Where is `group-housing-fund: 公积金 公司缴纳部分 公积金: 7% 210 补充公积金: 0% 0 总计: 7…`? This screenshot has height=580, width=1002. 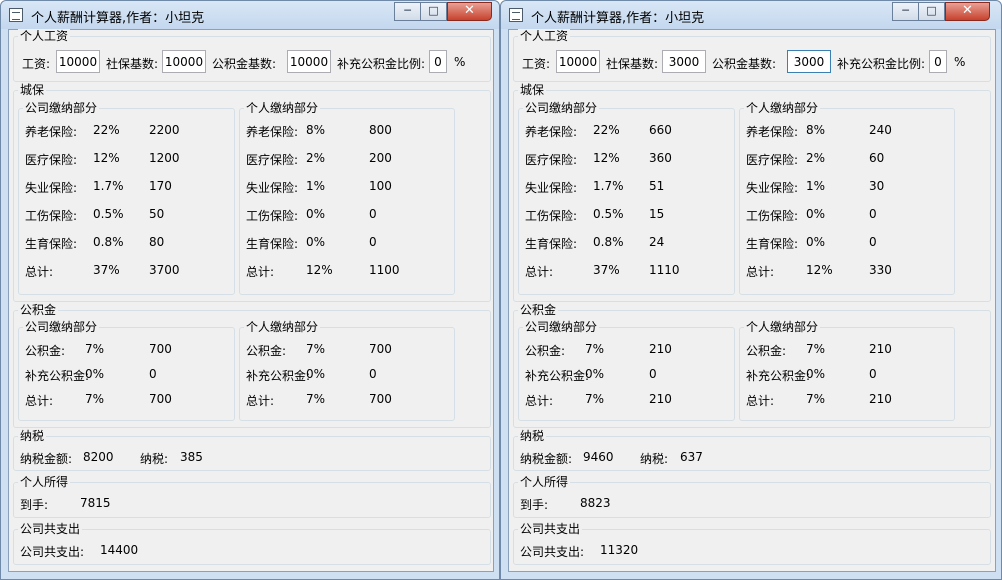
group-housing-fund: 公积金 公司缴纳部分 公积金: 7% 210 补充公积金: 0% 0 总计: 7… is located at coordinates (752, 365).